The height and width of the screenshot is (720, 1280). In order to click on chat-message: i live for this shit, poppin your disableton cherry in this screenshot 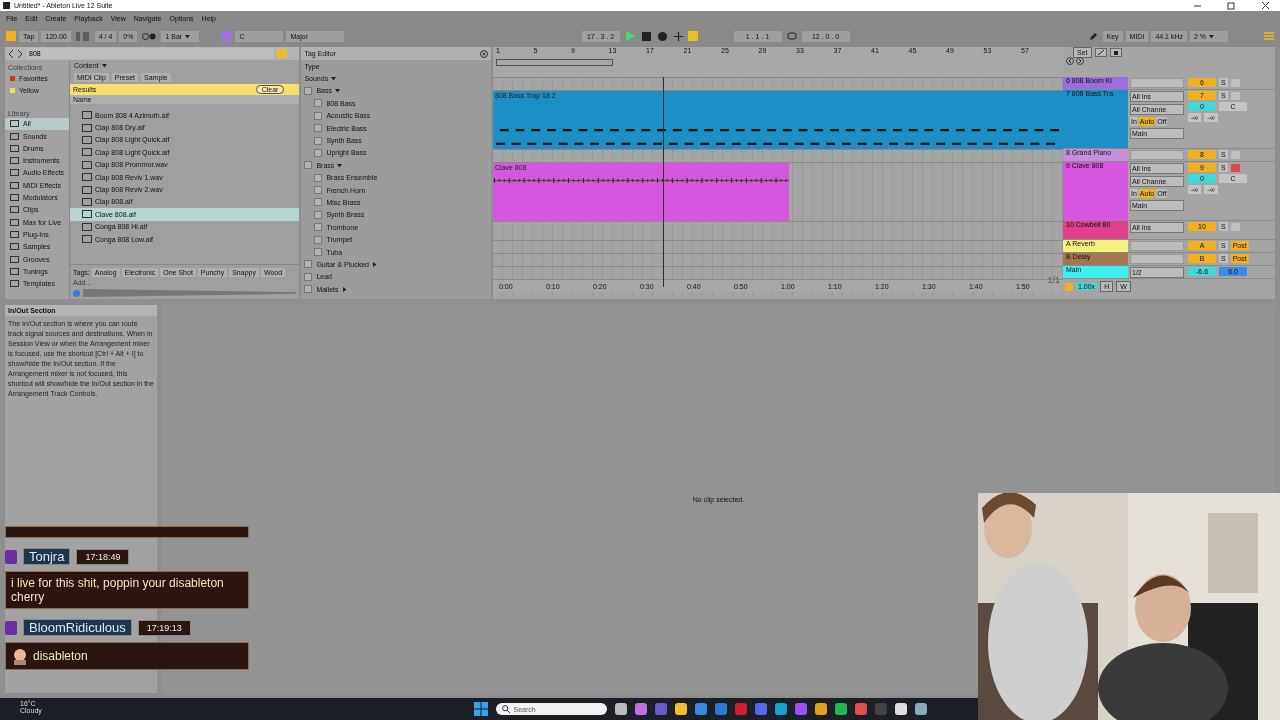, I will do `click(127, 590)`.